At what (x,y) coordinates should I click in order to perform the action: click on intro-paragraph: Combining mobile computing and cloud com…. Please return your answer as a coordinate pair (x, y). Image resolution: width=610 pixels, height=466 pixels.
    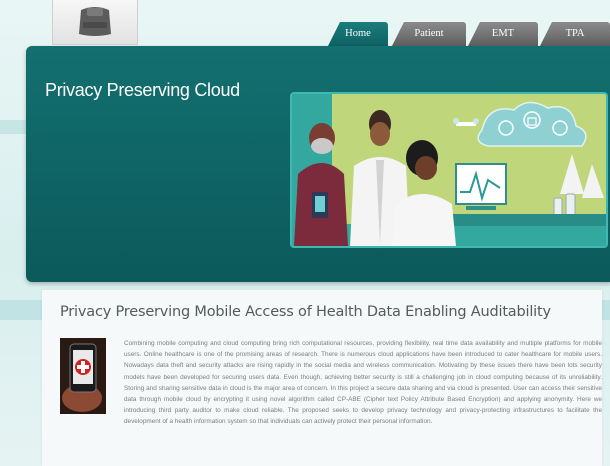
    Looking at the image, I should click on (363, 383).